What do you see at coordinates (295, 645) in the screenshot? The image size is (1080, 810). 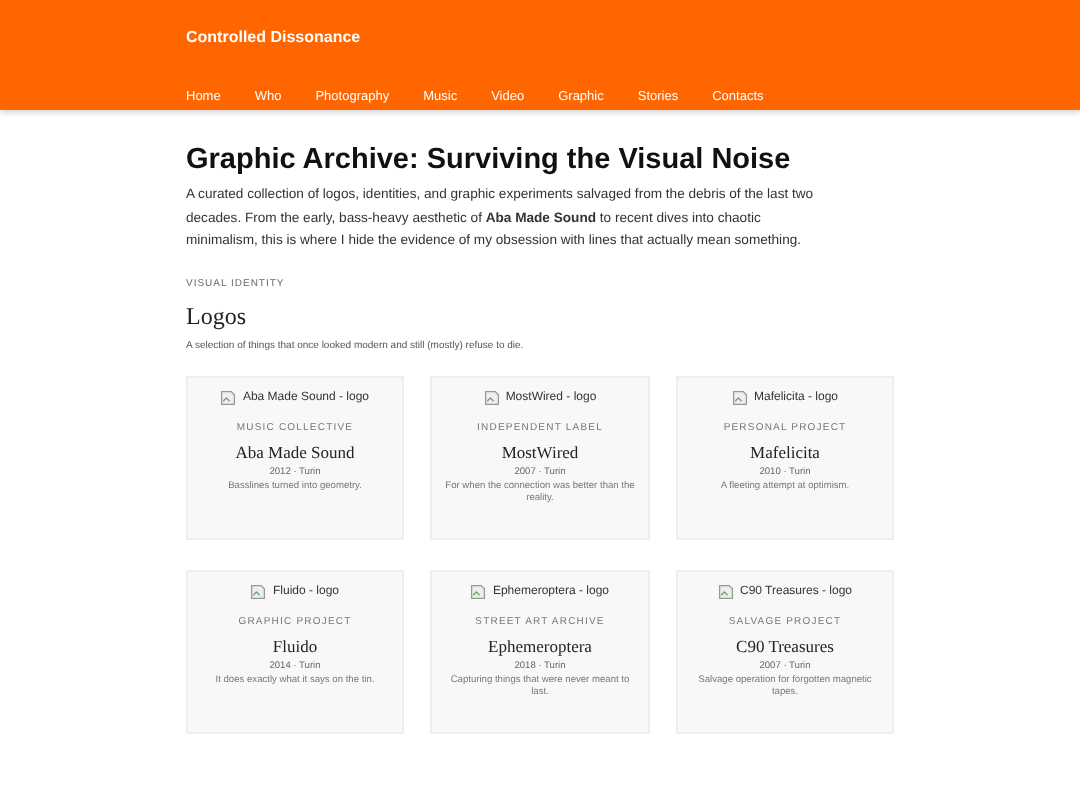 I see `card-title: Fluido` at bounding box center [295, 645].